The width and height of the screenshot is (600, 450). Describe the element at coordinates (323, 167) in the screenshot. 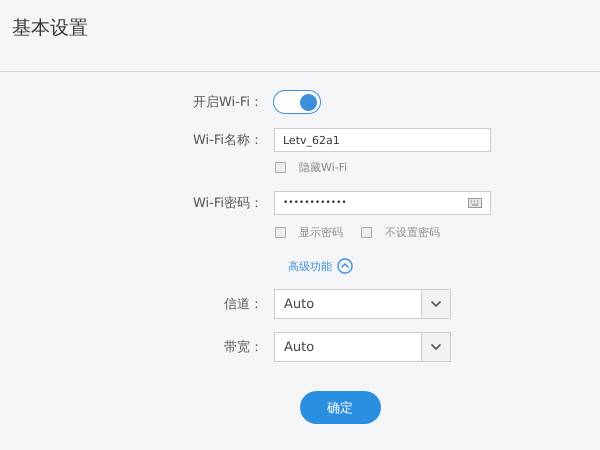

I see `checkbox-label: 隐藏Wi-Fi` at that location.